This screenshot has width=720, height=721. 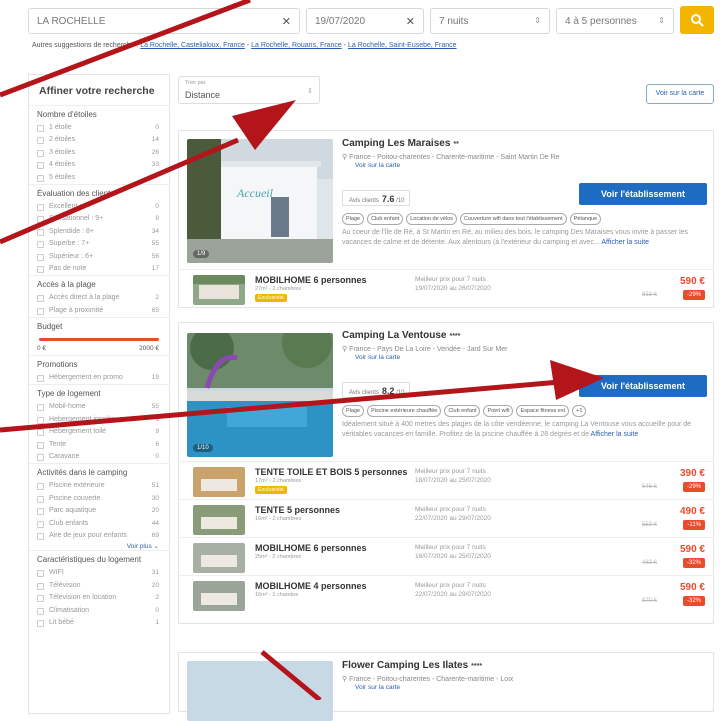 I want to click on search-button, so click(x=697, y=20).